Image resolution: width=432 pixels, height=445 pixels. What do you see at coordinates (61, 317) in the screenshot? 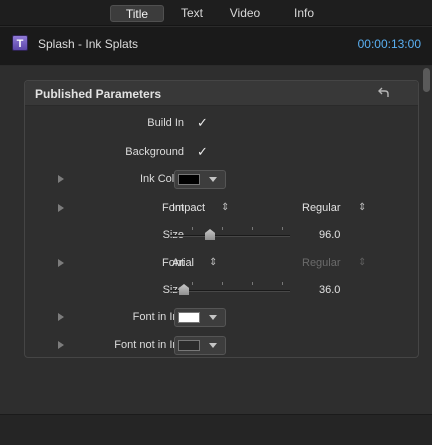
I see `font-in-ink-disclosure-triangle` at bounding box center [61, 317].